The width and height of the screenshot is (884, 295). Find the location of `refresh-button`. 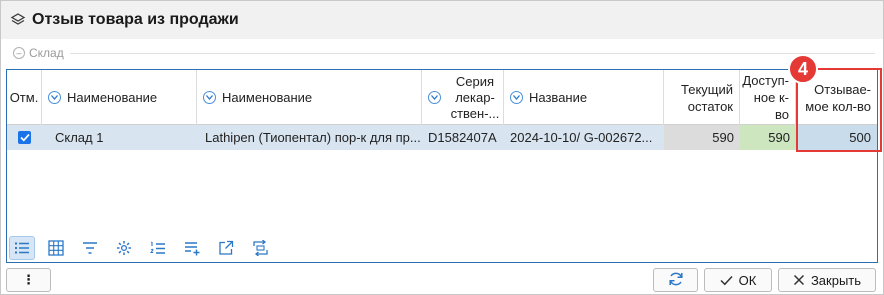

refresh-button is located at coordinates (675, 280).